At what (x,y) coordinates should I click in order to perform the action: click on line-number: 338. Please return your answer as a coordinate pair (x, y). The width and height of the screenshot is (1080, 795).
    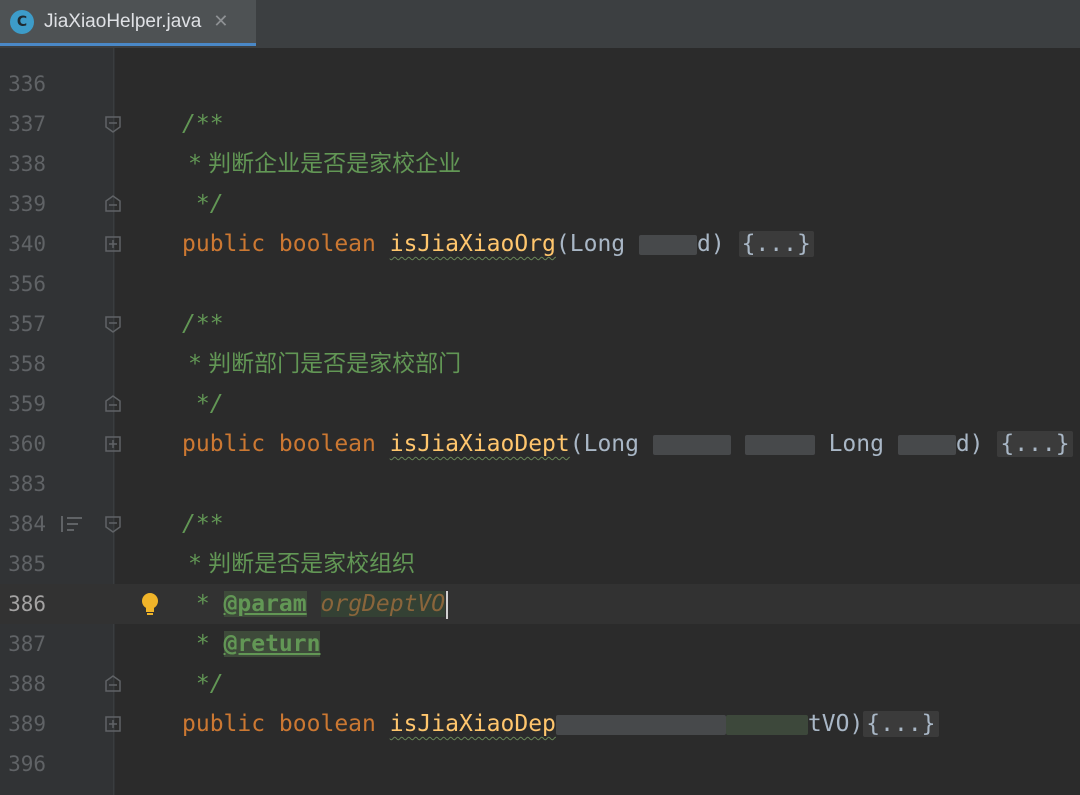
    Looking at the image, I should click on (27, 164).